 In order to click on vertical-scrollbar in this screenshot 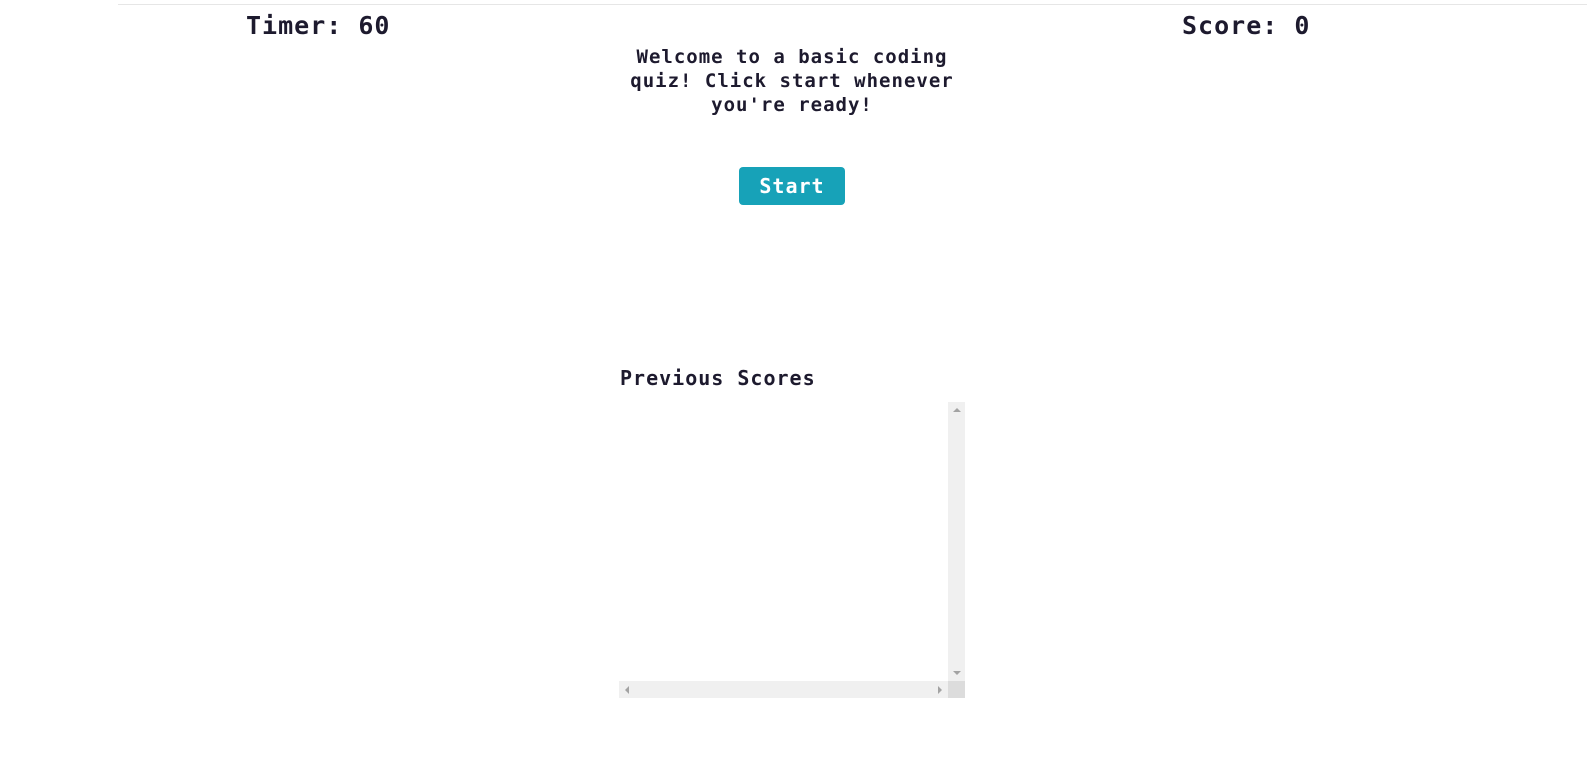, I will do `click(956, 541)`.